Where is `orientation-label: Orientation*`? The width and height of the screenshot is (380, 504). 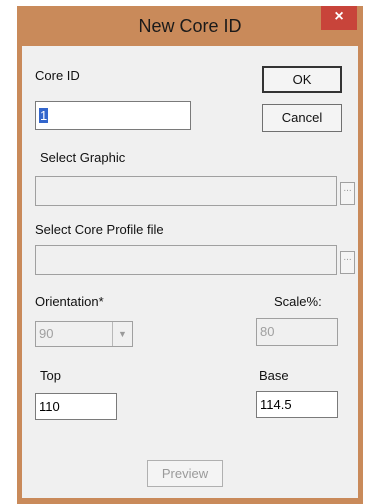 orientation-label: Orientation* is located at coordinates (69, 301).